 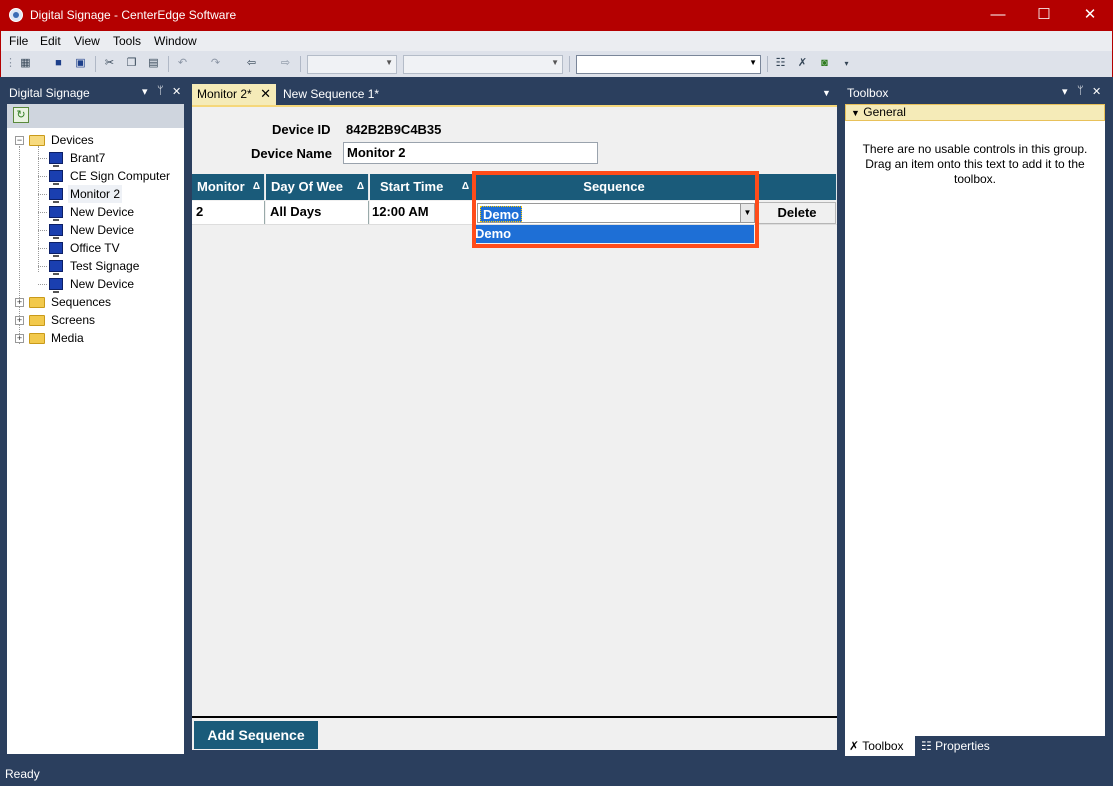 What do you see at coordinates (797, 213) in the screenshot?
I see `delete-button: Delete` at bounding box center [797, 213].